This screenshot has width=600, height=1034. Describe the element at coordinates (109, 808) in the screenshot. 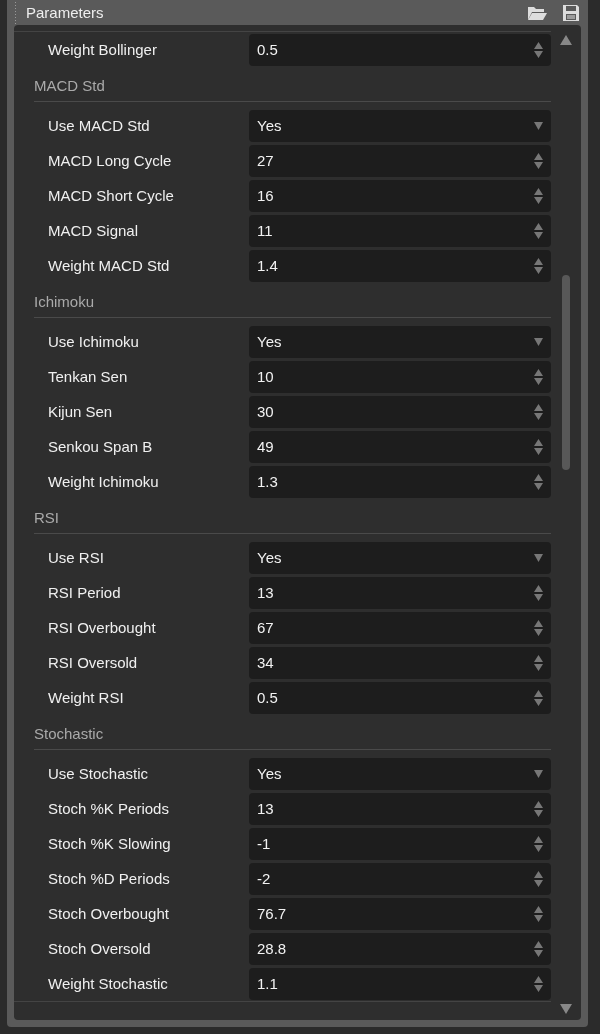

I see `parameter-label: Stoch %K Periods` at that location.